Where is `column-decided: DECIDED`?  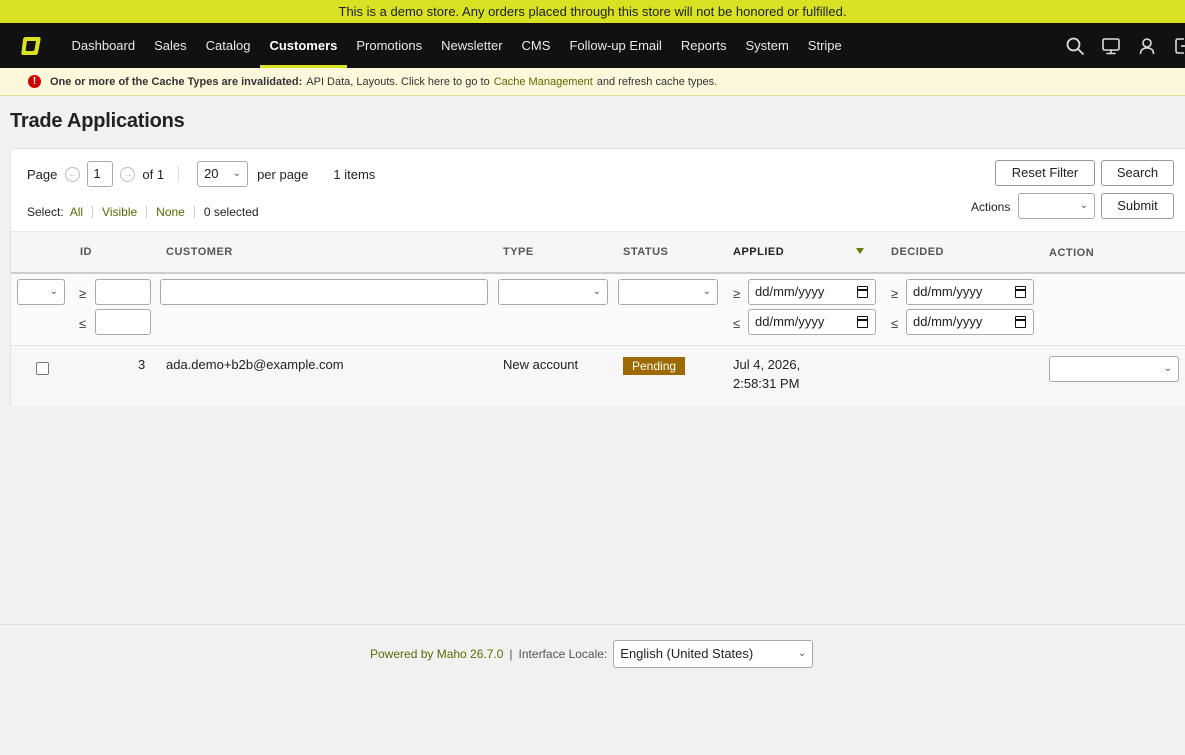
column-decided: DECIDED is located at coordinates (917, 252).